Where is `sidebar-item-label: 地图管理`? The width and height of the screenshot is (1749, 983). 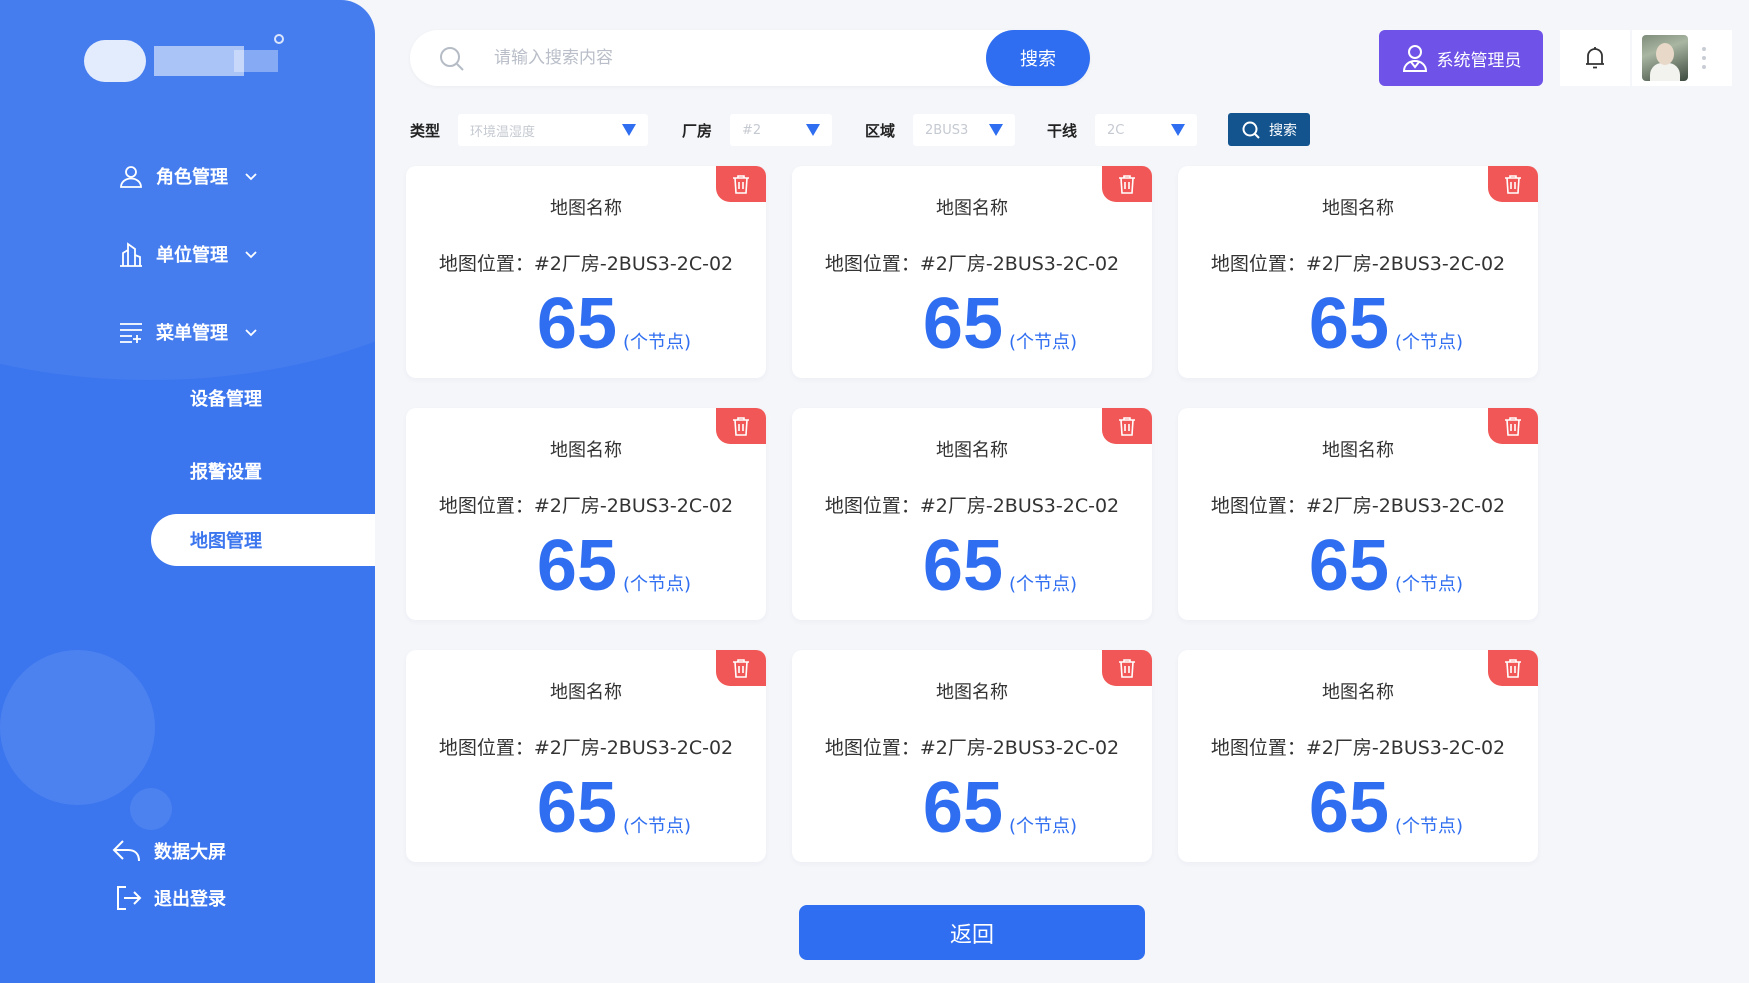
sidebar-item-label: 地图管理 is located at coordinates (226, 541).